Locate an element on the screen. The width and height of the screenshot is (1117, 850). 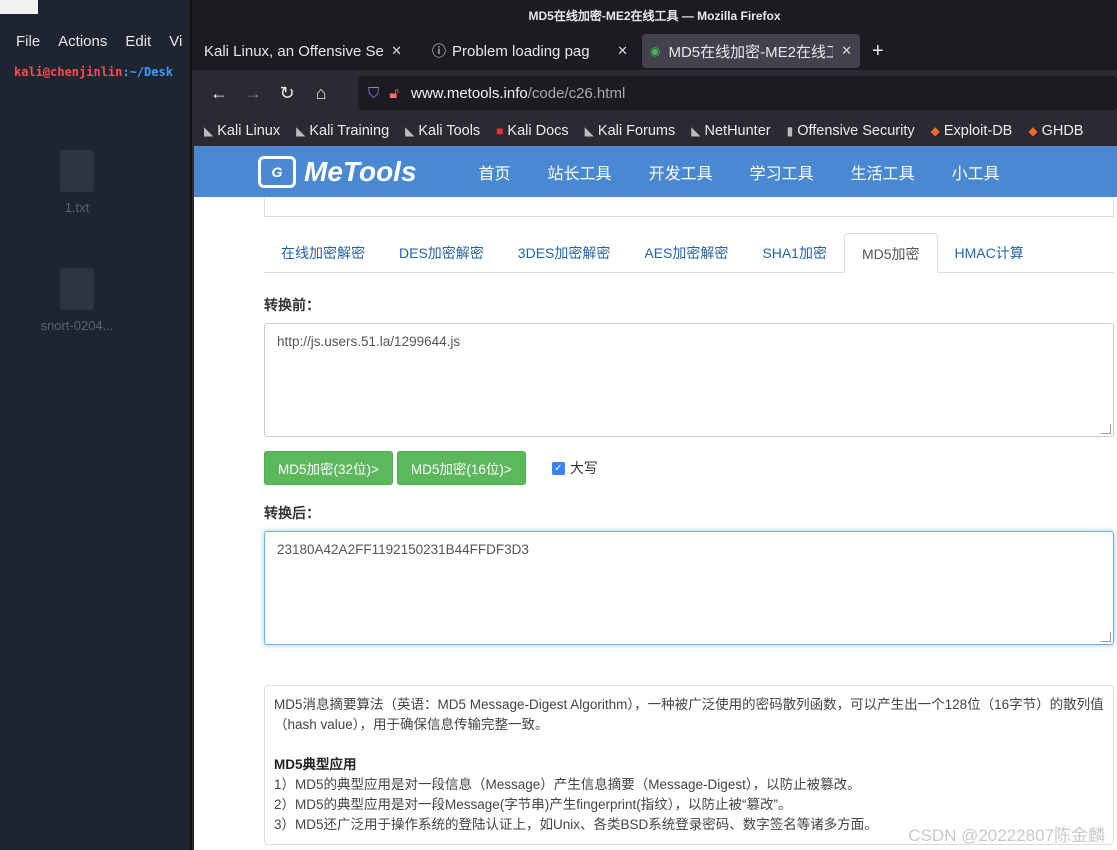
nav-webmaster-tools: 站长工具 is located at coordinates (580, 172).